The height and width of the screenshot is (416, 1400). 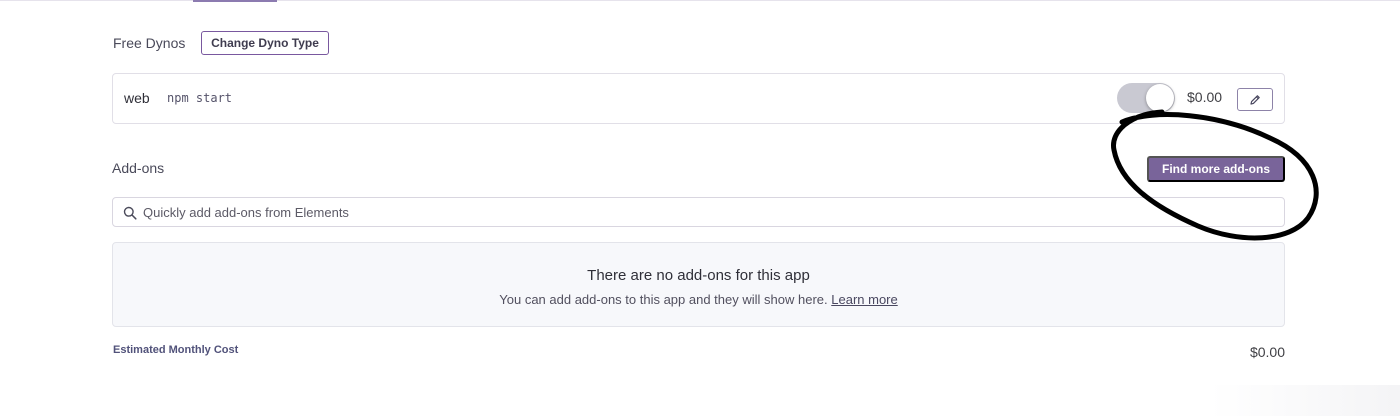 What do you see at coordinates (235, 1) in the screenshot?
I see `active-tab-indicator` at bounding box center [235, 1].